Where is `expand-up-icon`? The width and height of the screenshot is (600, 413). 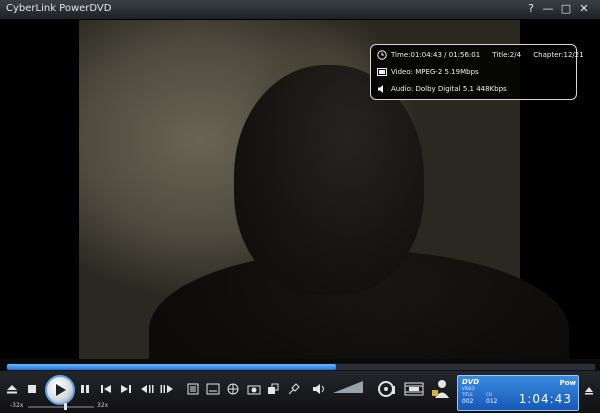 expand-up-icon is located at coordinates (589, 390).